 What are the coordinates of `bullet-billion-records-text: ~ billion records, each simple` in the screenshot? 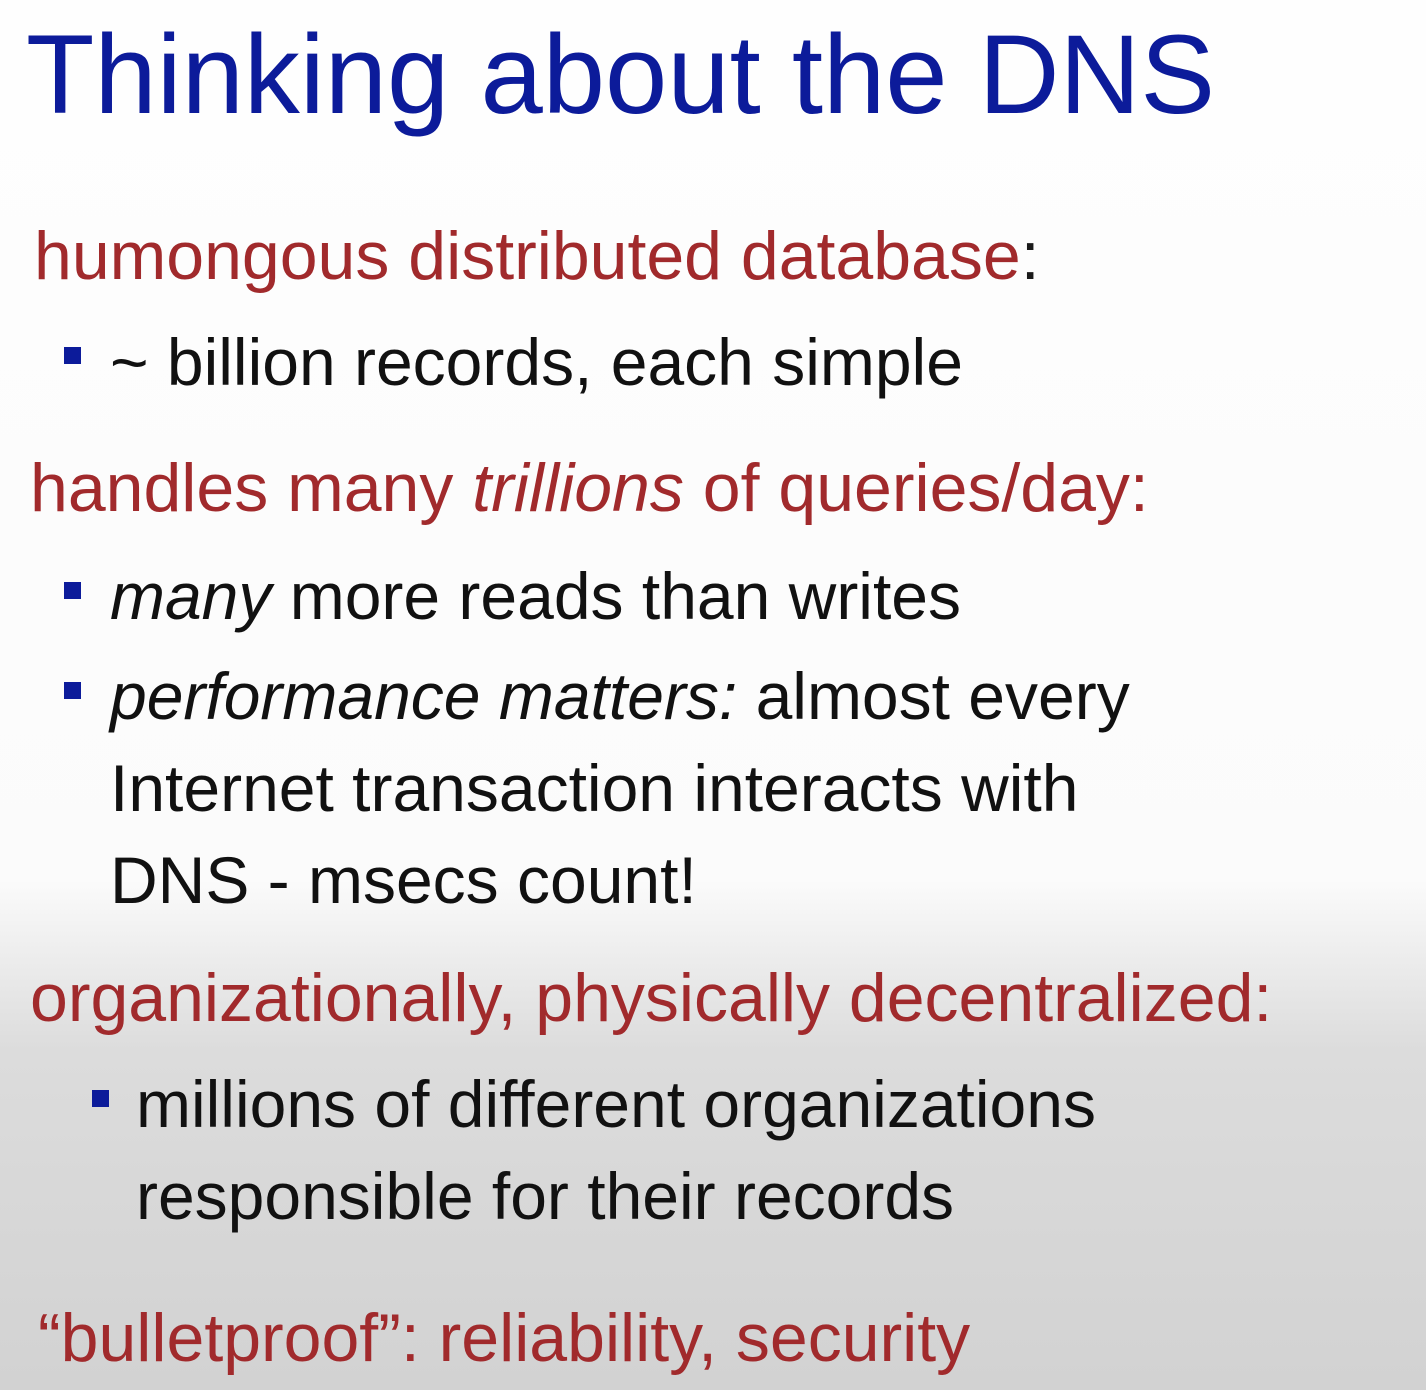 It's located at (536, 362).